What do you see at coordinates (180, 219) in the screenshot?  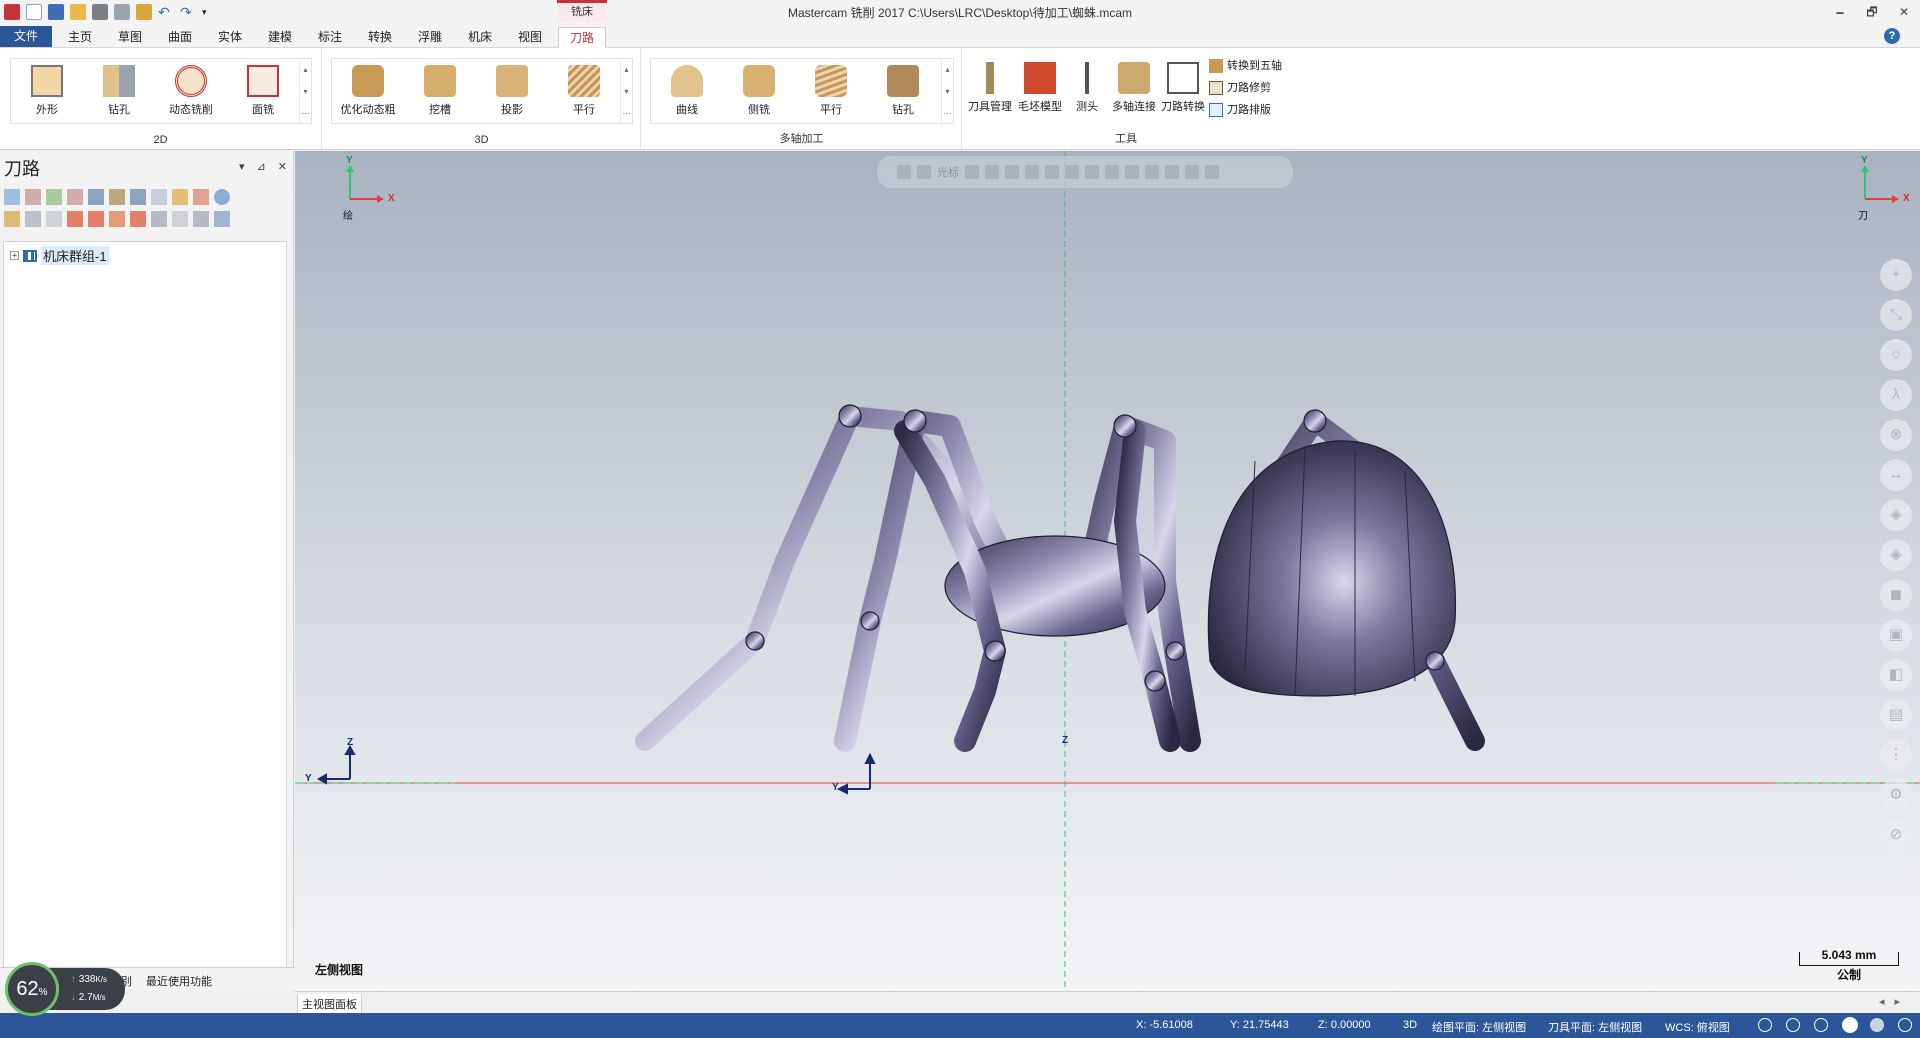 I see `show-only-icon` at bounding box center [180, 219].